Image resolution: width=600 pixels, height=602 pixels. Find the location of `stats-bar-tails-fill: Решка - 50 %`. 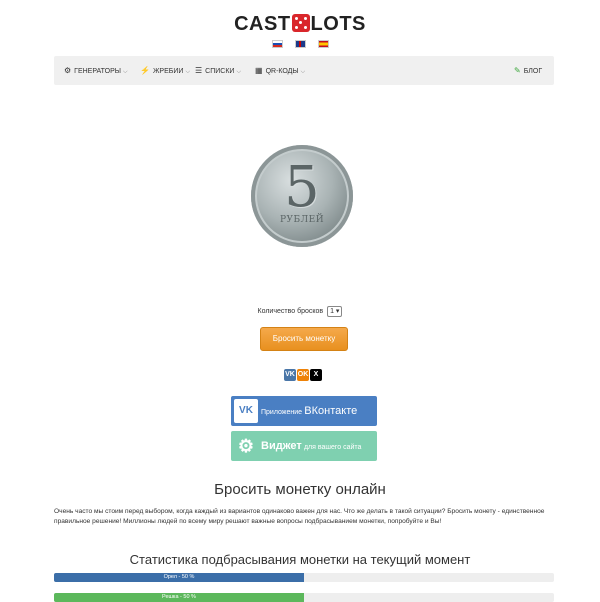

stats-bar-tails-fill: Решка - 50 % is located at coordinates (179, 597).